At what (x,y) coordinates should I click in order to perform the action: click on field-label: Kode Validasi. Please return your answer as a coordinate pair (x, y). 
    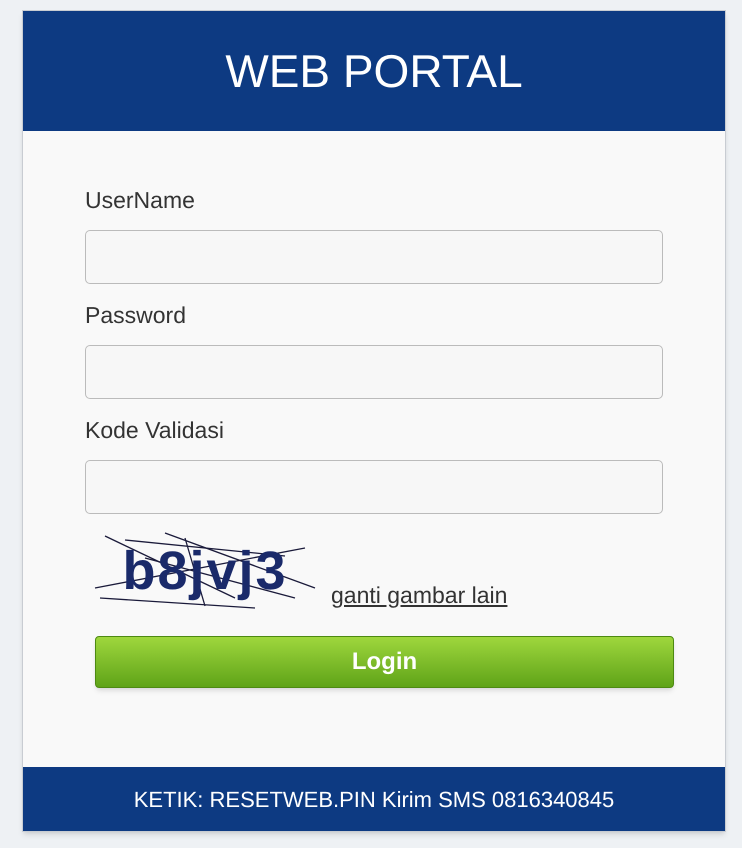
    Looking at the image, I should click on (155, 430).